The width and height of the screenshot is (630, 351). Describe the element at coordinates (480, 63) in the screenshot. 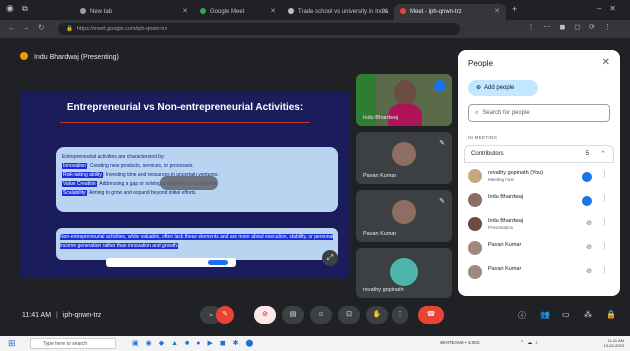

I see `panel-title: People` at that location.